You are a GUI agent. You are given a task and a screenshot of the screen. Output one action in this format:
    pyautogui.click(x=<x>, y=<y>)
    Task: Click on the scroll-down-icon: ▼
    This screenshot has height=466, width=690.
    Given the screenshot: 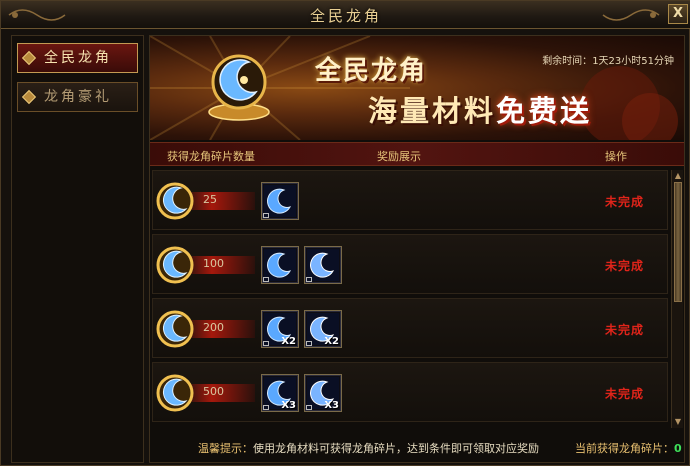 What is the action you would take?
    pyautogui.click(x=678, y=422)
    